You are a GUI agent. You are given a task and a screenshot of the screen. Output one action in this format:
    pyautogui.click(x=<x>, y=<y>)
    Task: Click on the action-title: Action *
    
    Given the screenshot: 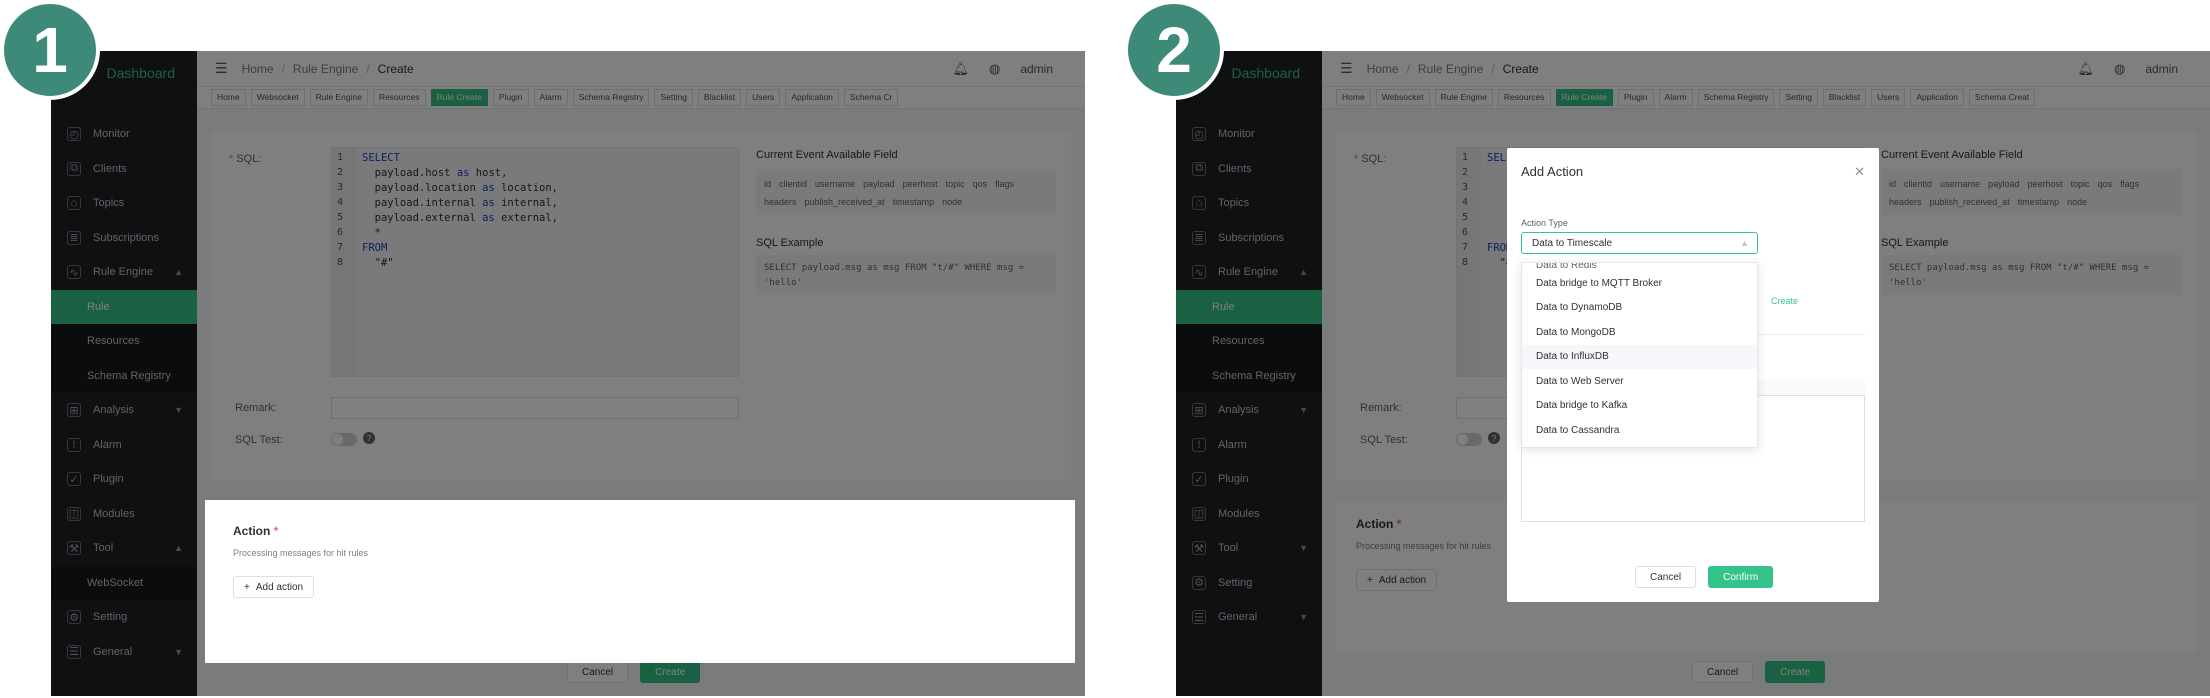 What is the action you would take?
    pyautogui.click(x=256, y=531)
    